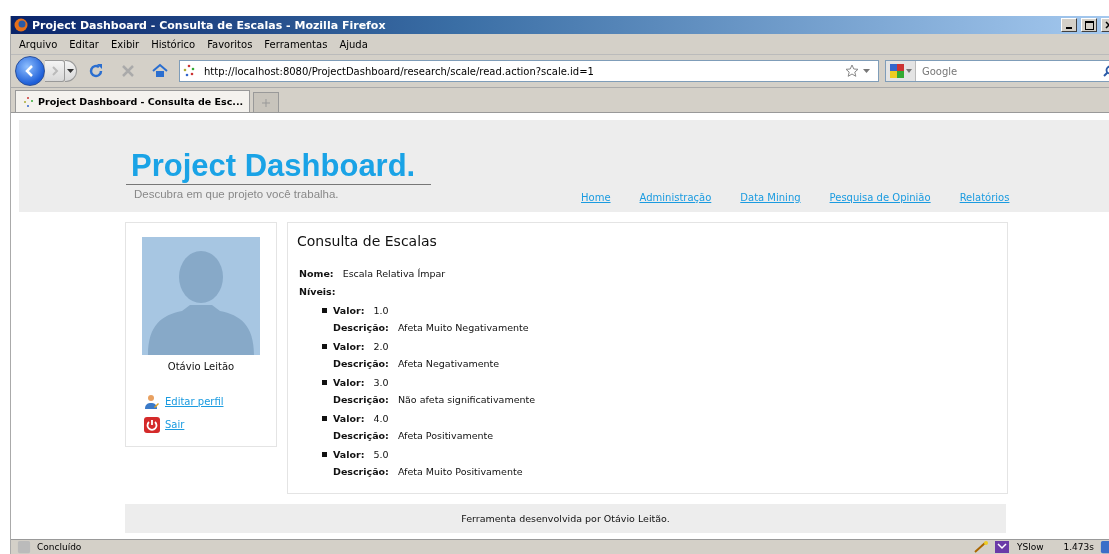  What do you see at coordinates (38, 44) in the screenshot?
I see `menu-item: Arquivo` at bounding box center [38, 44].